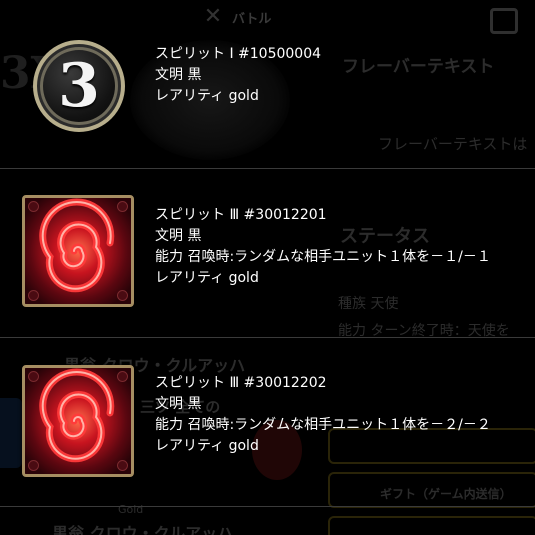  What do you see at coordinates (241, 383) in the screenshot?
I see `item-title: スピリット Ⅲ #30012202` at bounding box center [241, 383].